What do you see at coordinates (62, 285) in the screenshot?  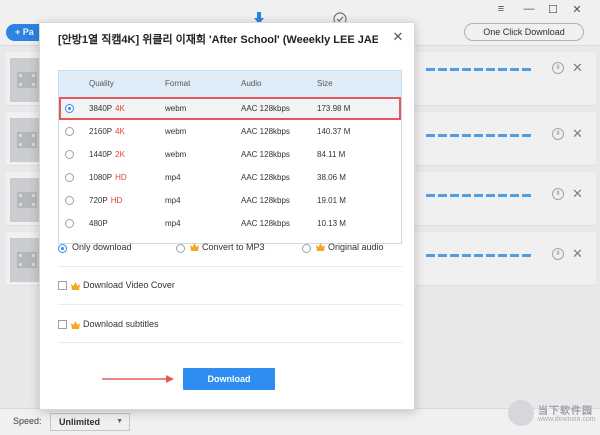 I see `download-cover-checkbox` at bounding box center [62, 285].